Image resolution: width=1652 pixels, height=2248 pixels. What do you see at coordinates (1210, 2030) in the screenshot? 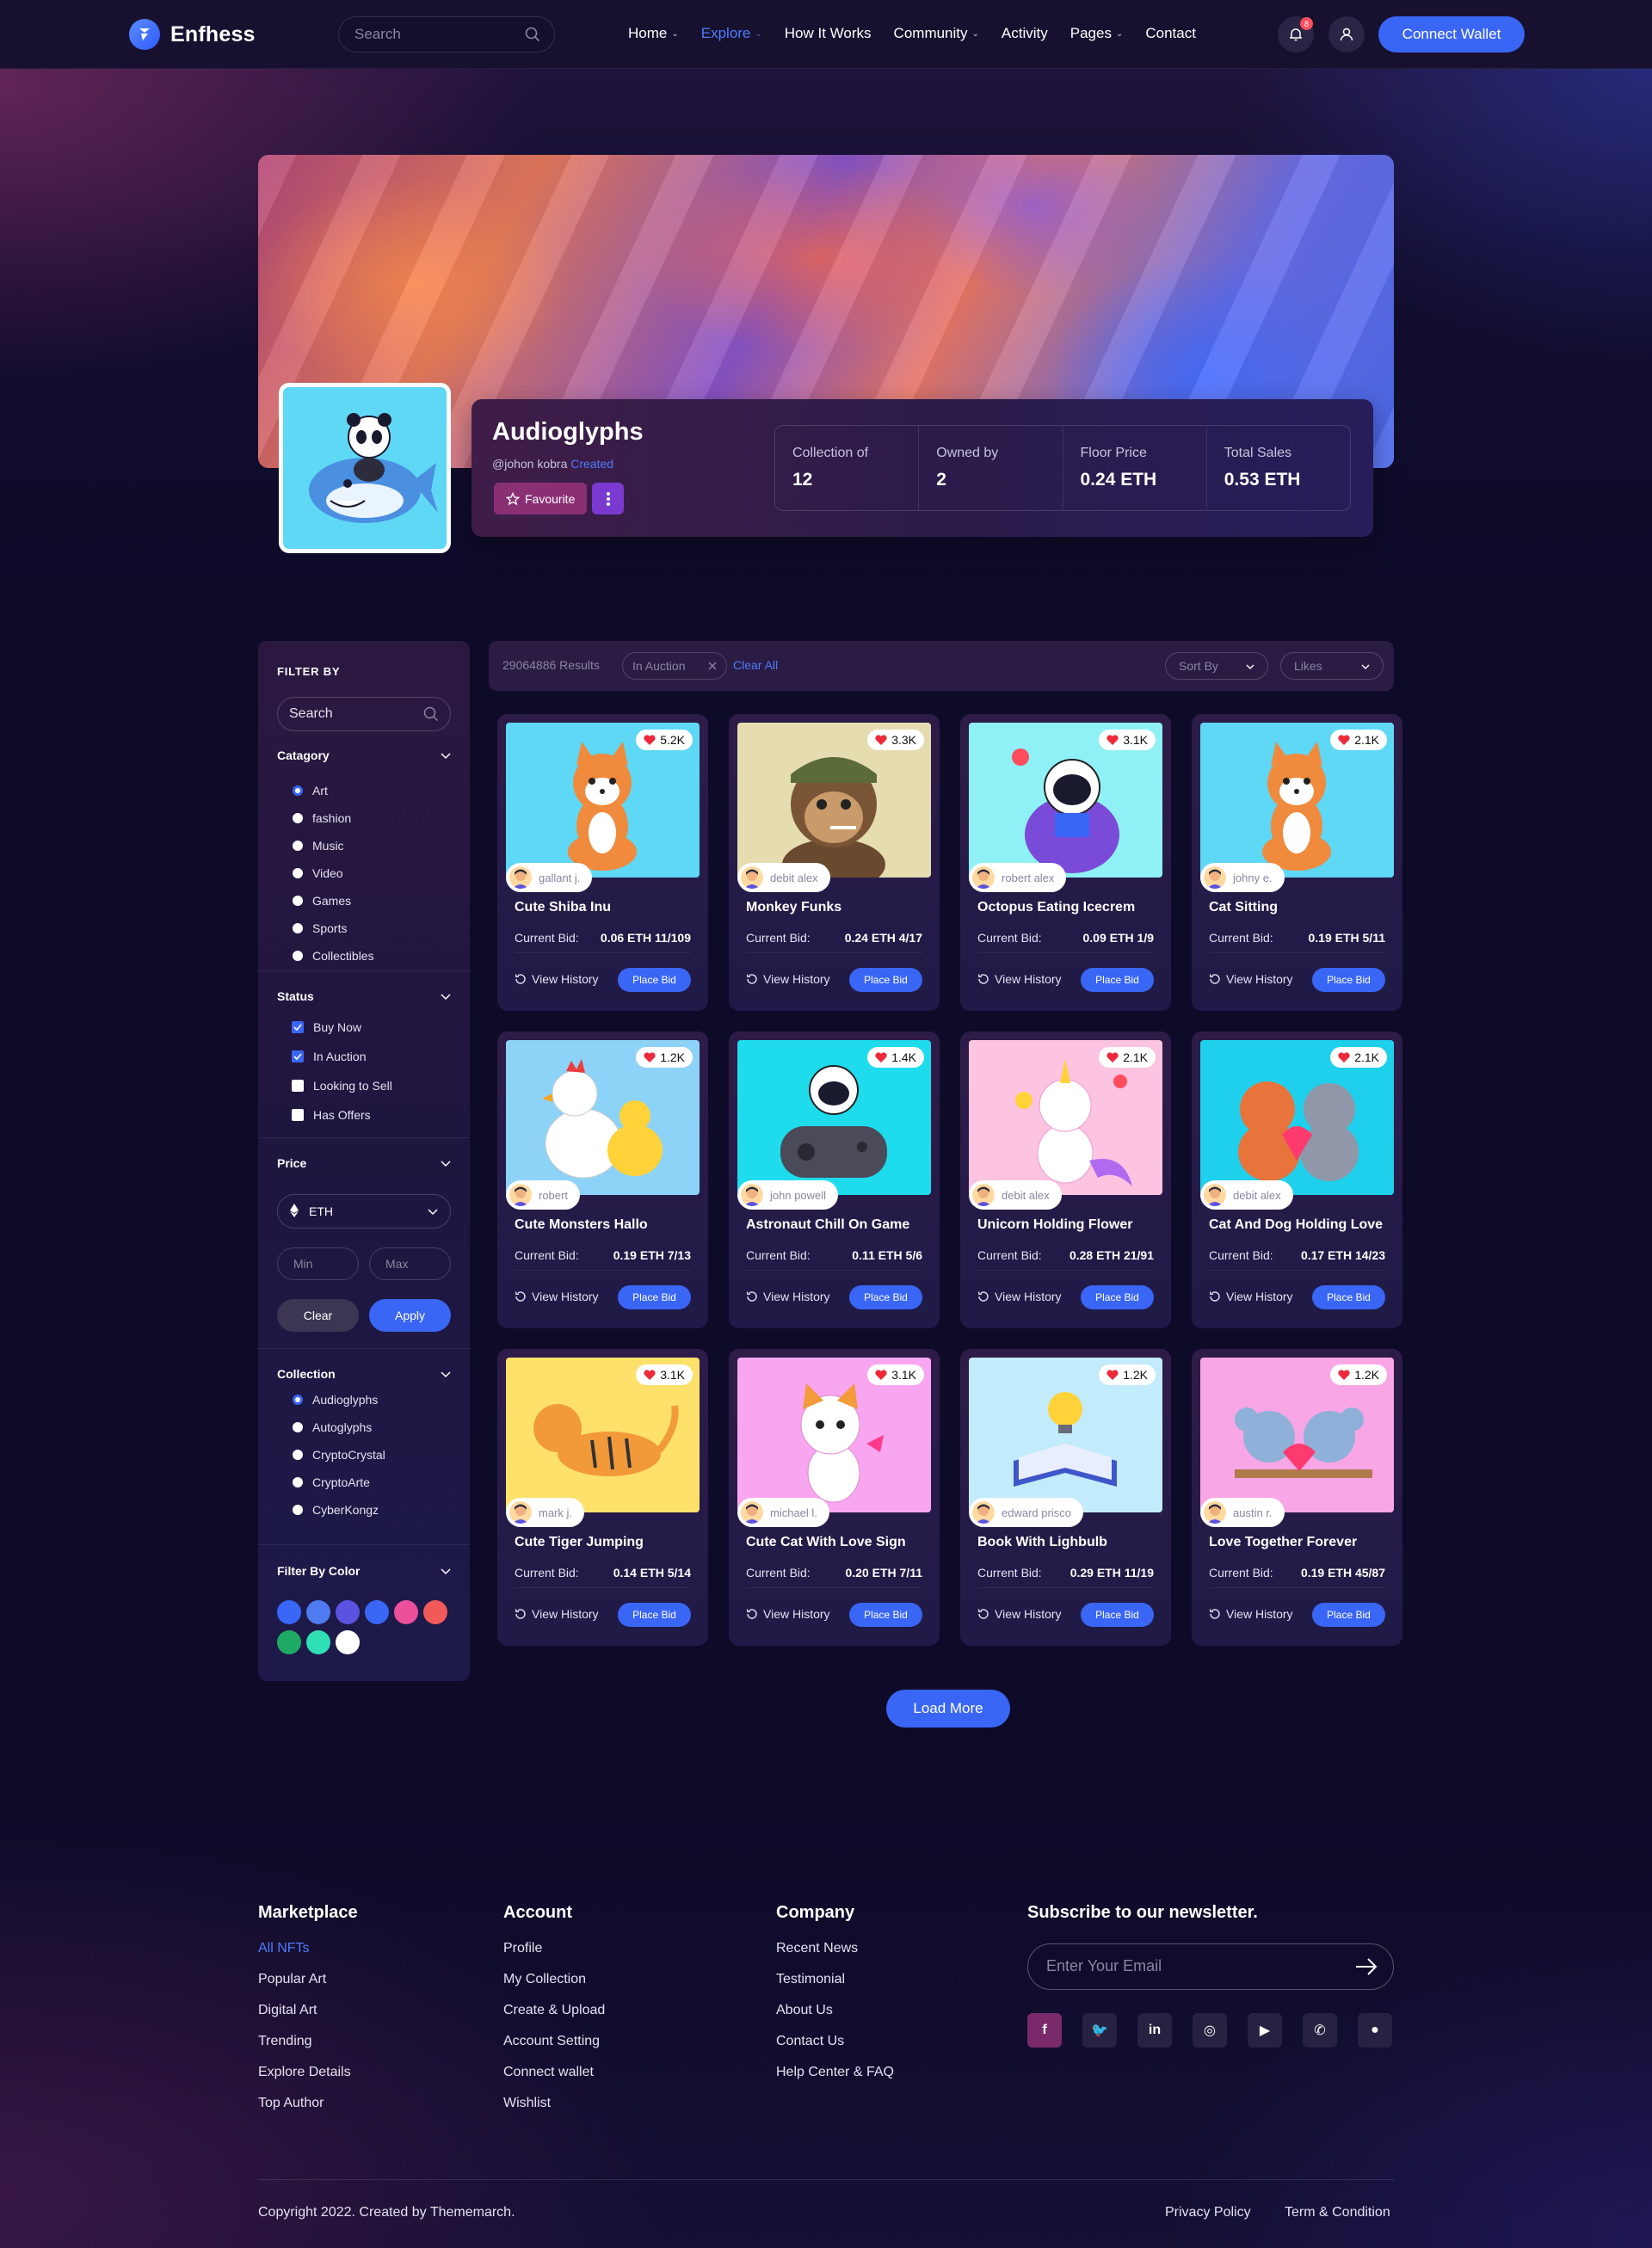
I see `instagram-icon: ◎` at bounding box center [1210, 2030].